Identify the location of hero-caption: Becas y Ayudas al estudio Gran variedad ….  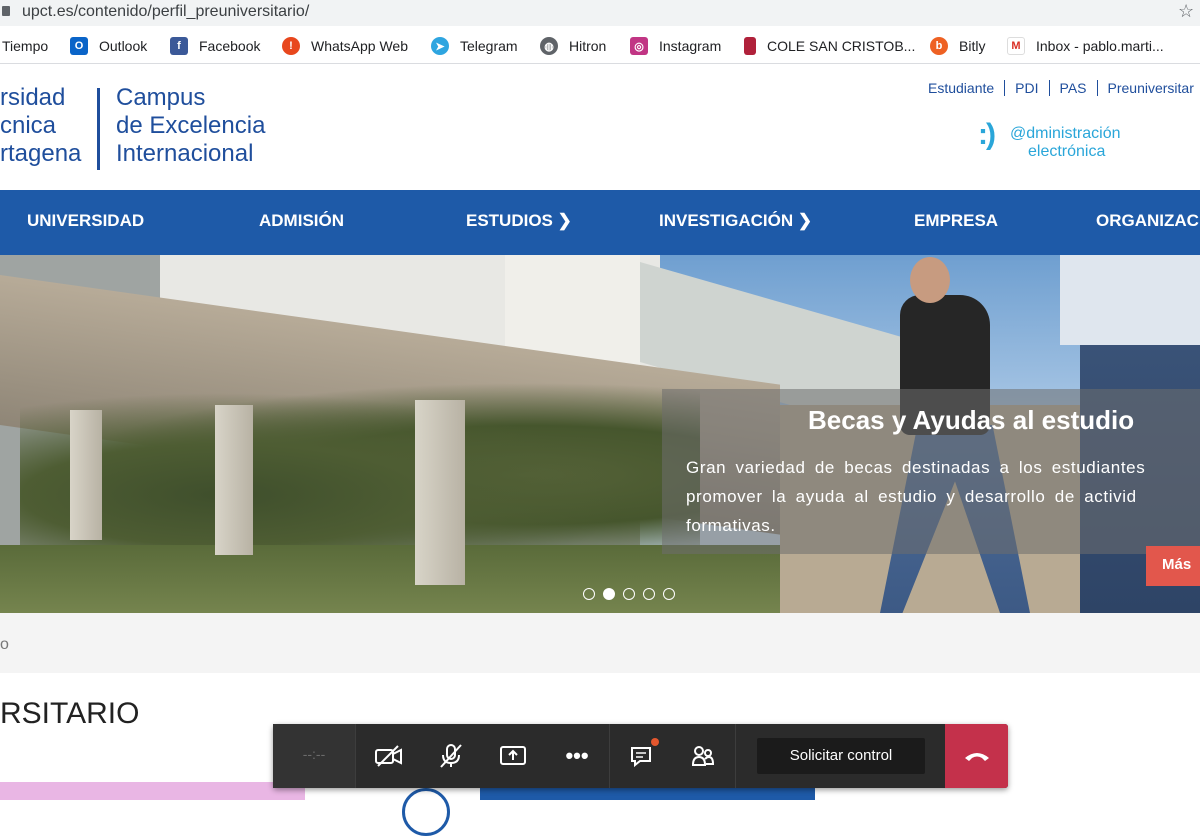
(931, 471).